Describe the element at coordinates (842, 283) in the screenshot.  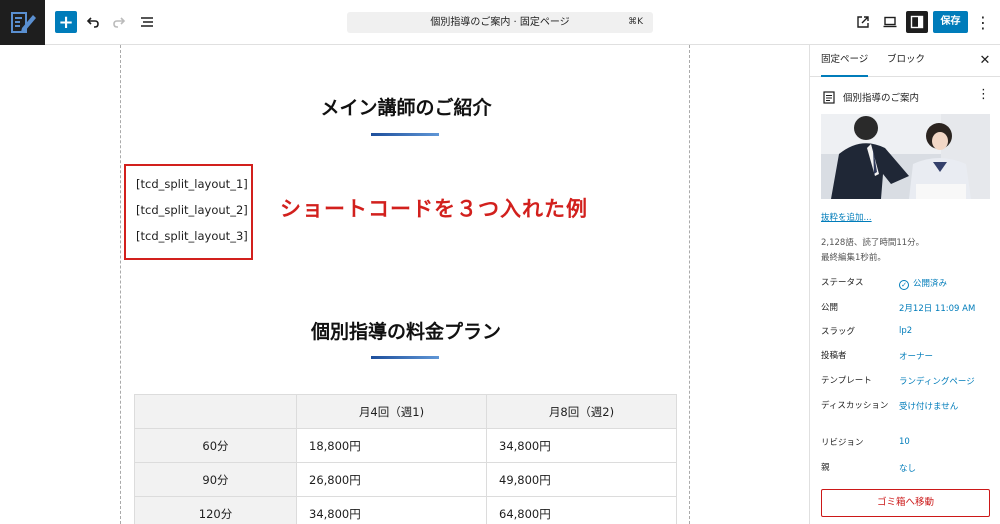
I see `meta-key: ステータス` at that location.